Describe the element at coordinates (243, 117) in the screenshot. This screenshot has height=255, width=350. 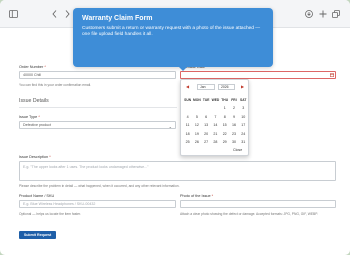
I see `day-cell: 10` at that location.